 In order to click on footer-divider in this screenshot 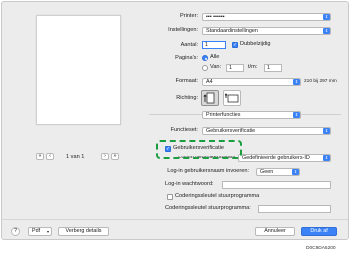, I will do `click(175, 219)`.